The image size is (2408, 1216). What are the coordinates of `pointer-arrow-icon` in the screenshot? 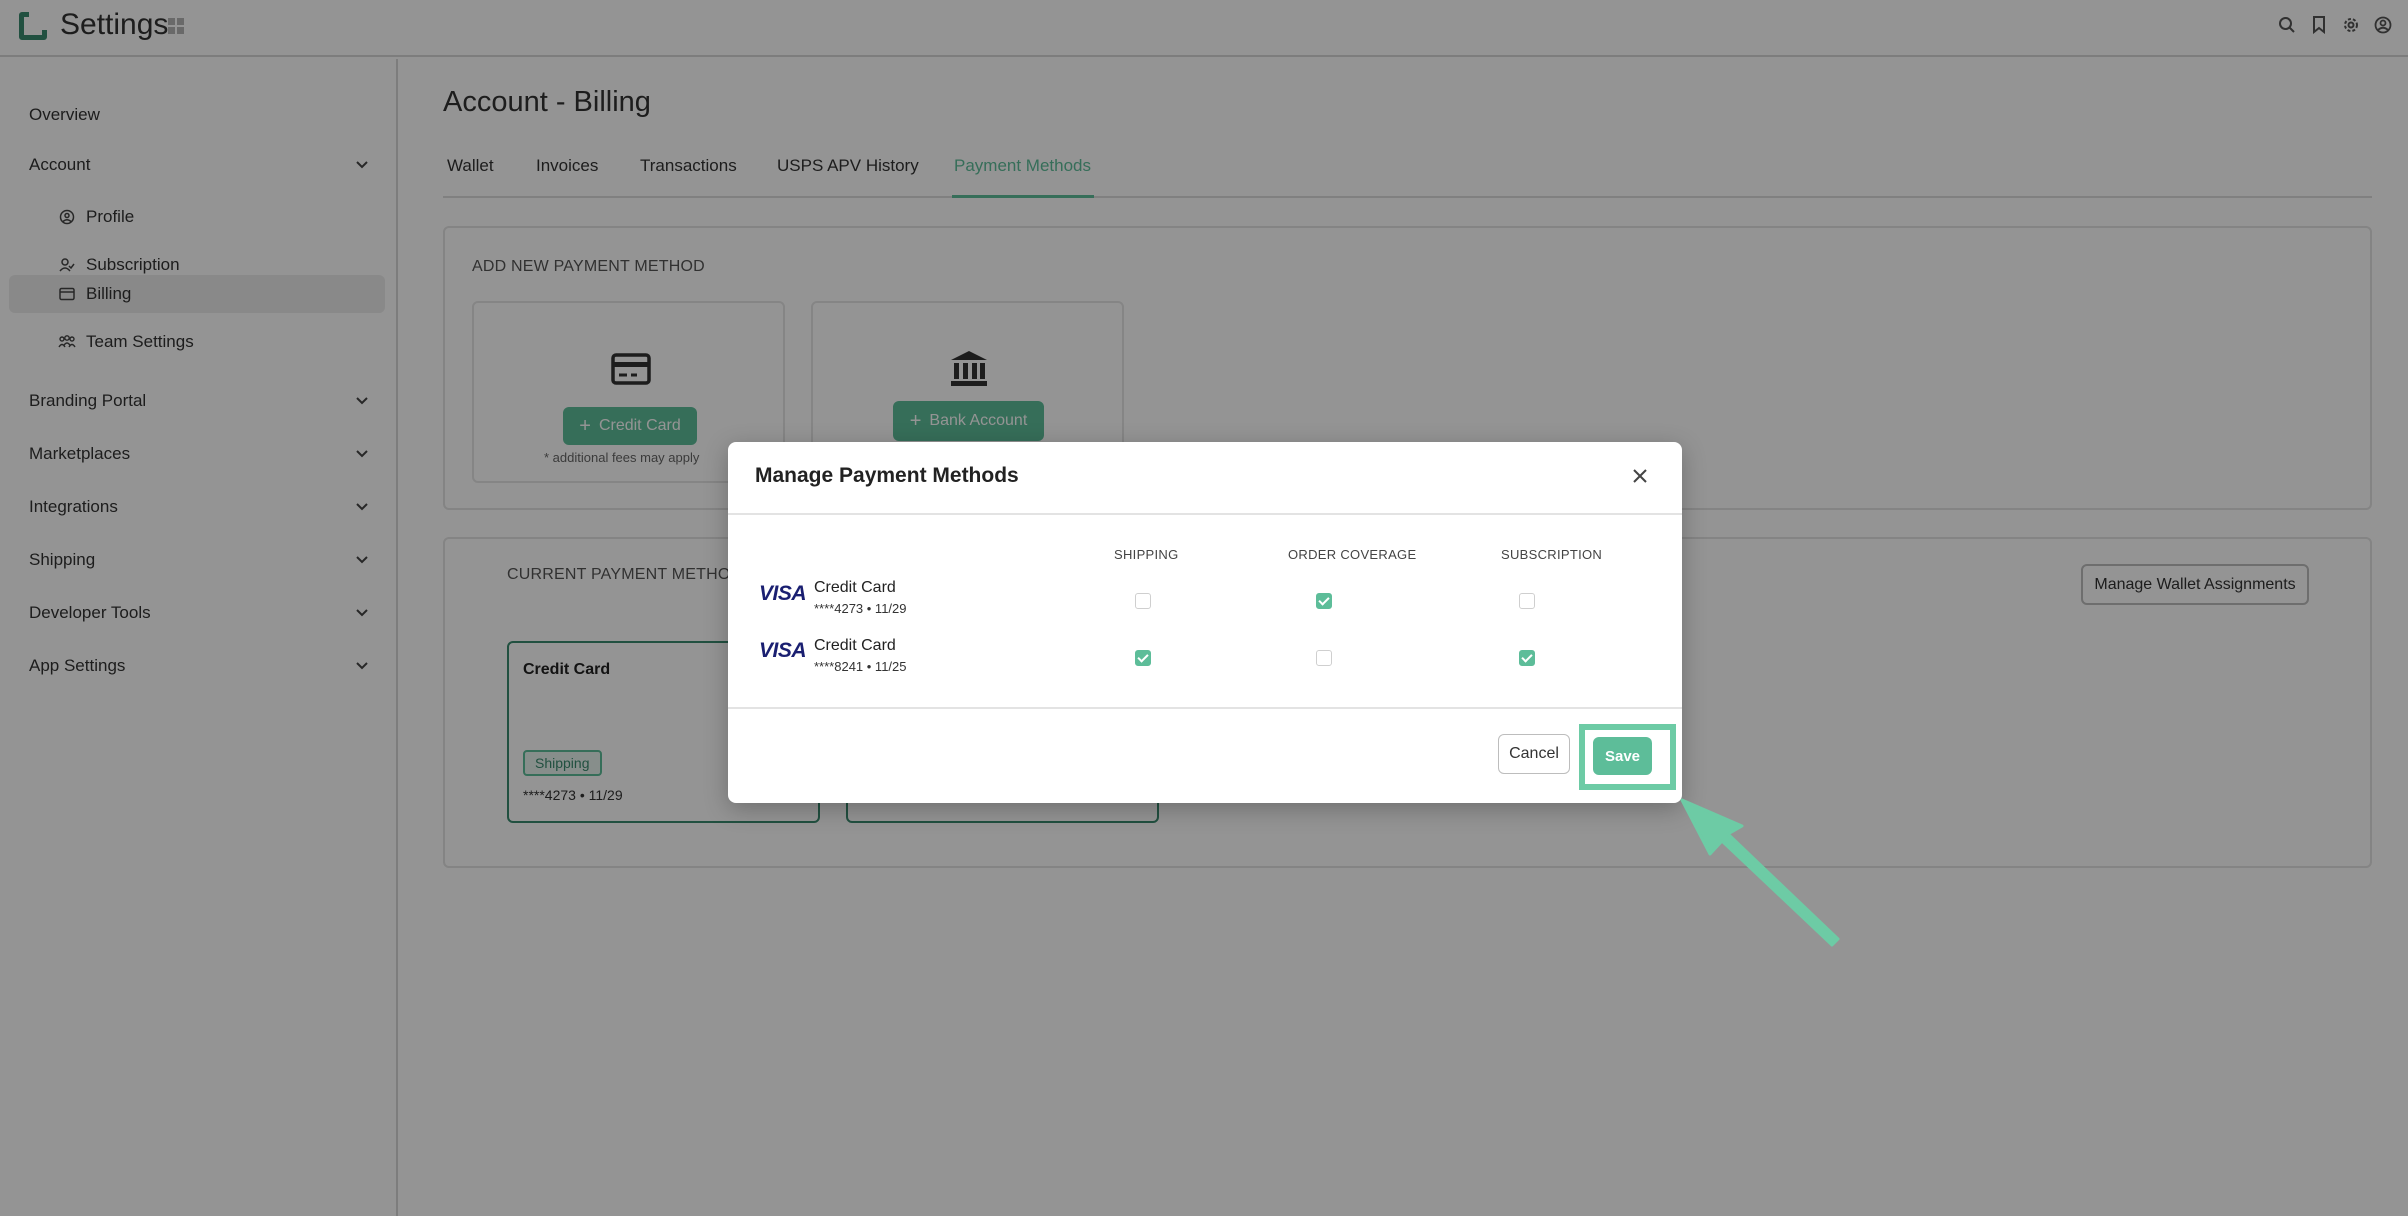 It's located at (1760, 872).